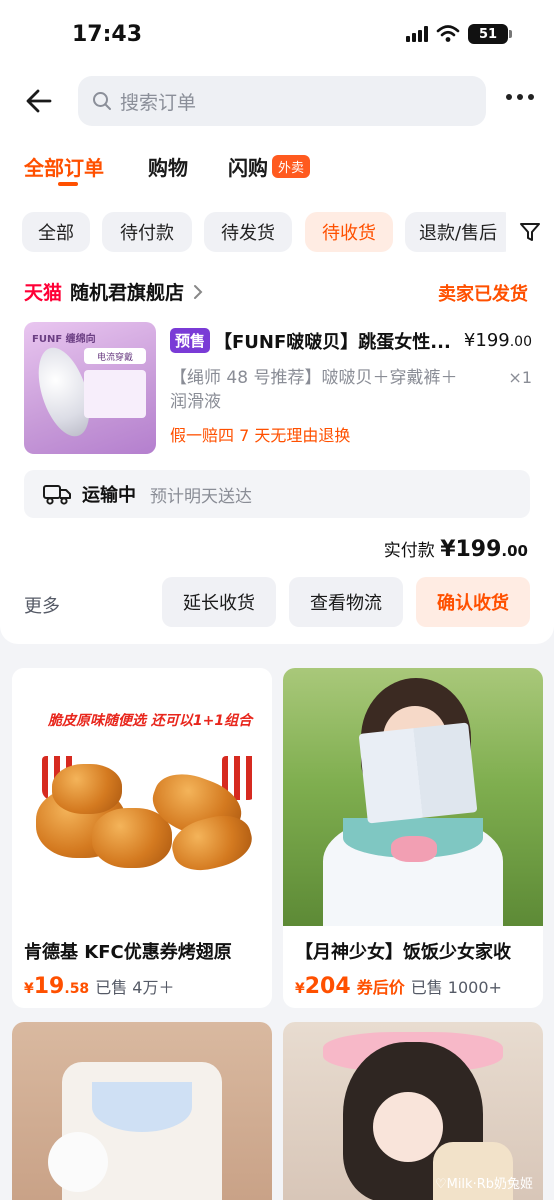 The width and height of the screenshot is (554, 1200). I want to click on filter-pending-receipt: 待收货, so click(349, 232).